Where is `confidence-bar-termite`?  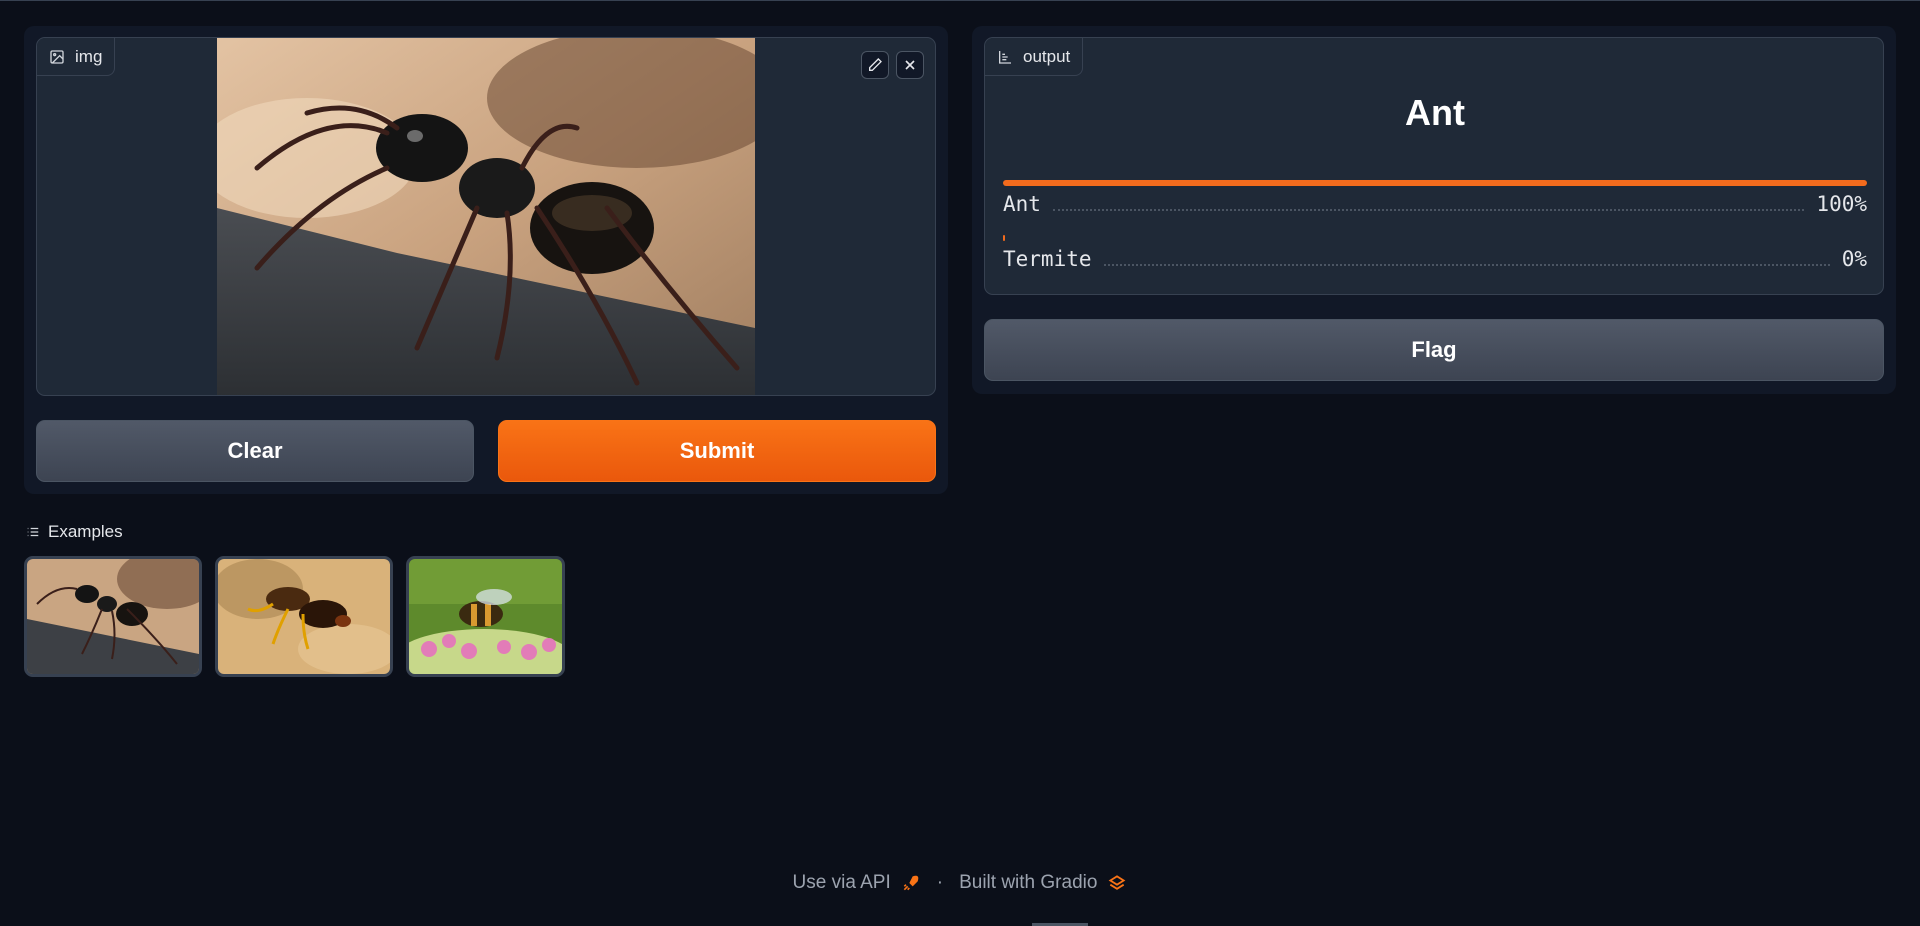 confidence-bar-termite is located at coordinates (1435, 238).